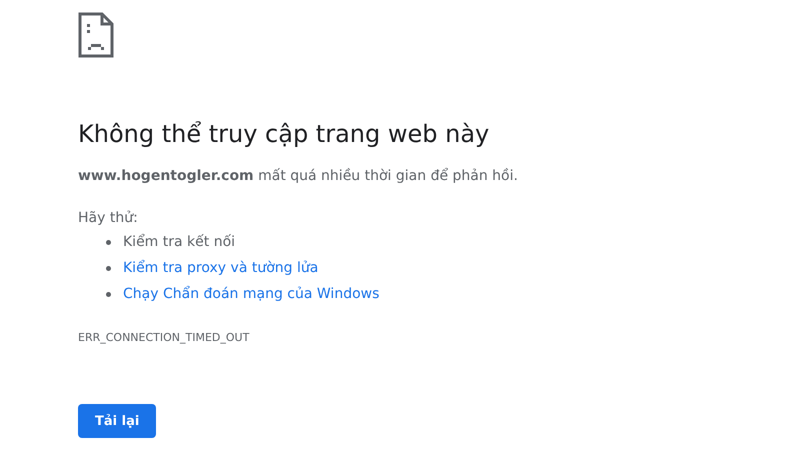 This screenshot has height=450, width=800. I want to click on sad-page-icon, so click(96, 35).